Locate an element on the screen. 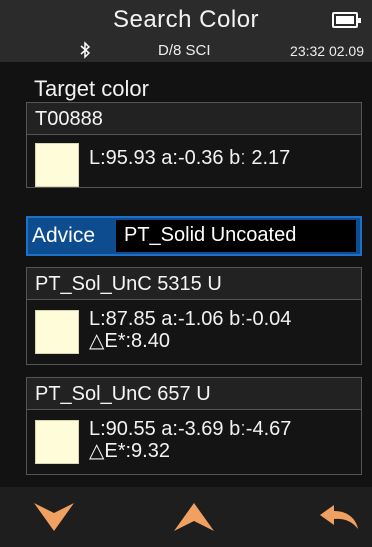  battery-full-icon is located at coordinates (346, 20).